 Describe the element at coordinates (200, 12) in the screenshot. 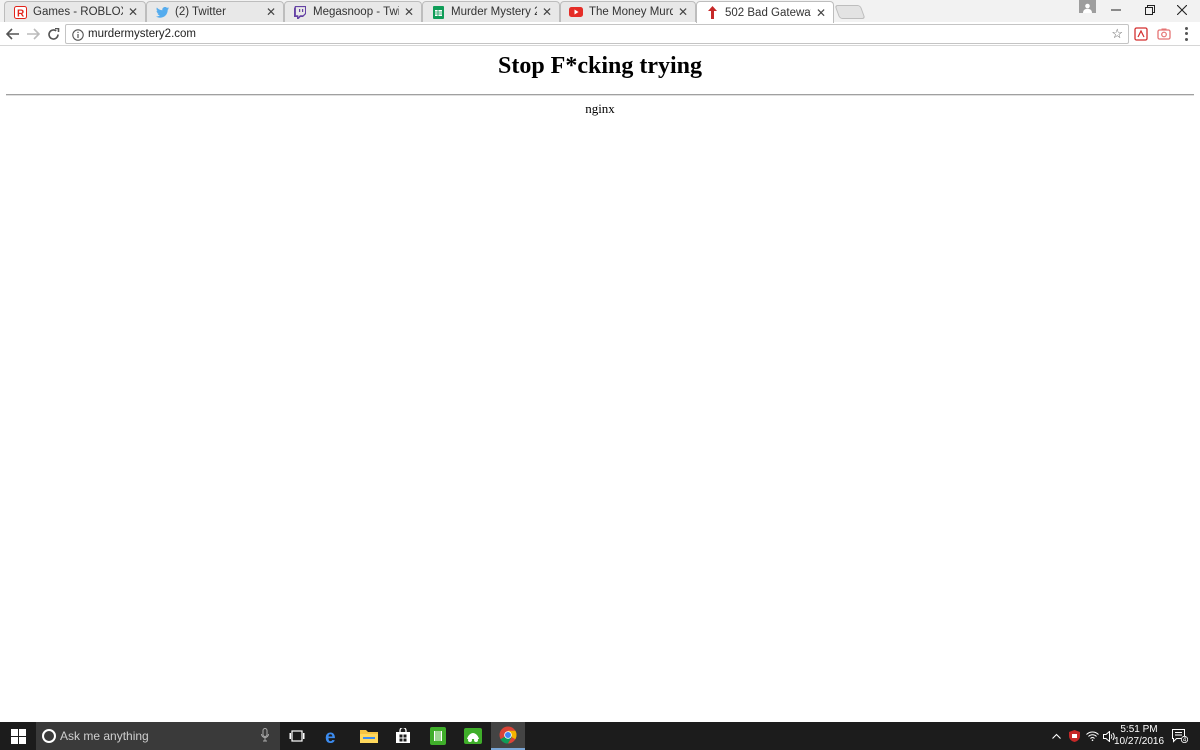

I see `tab-title: (2) Twitter` at that location.